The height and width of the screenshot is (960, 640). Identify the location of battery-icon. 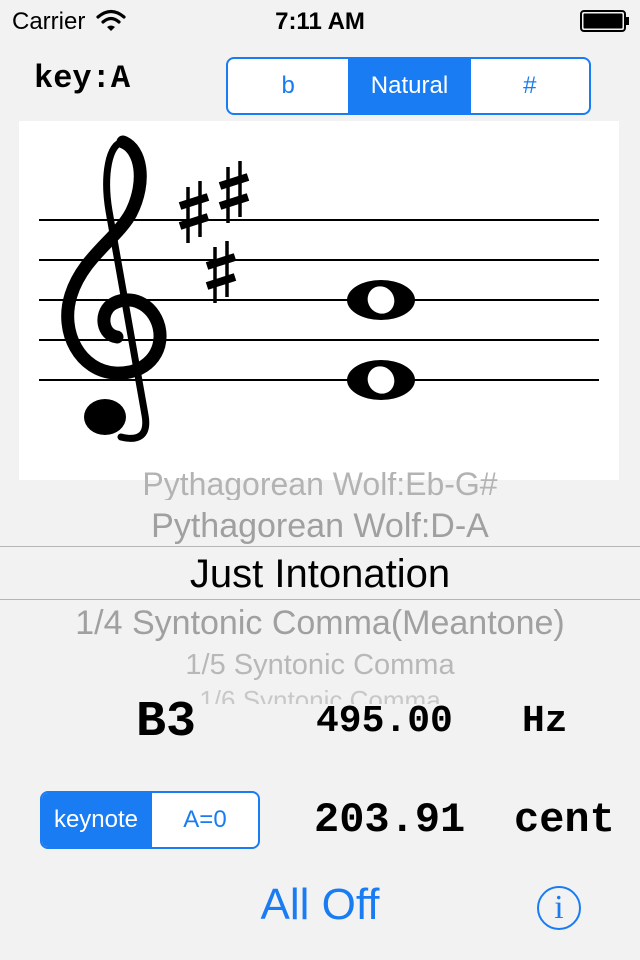
(604, 21).